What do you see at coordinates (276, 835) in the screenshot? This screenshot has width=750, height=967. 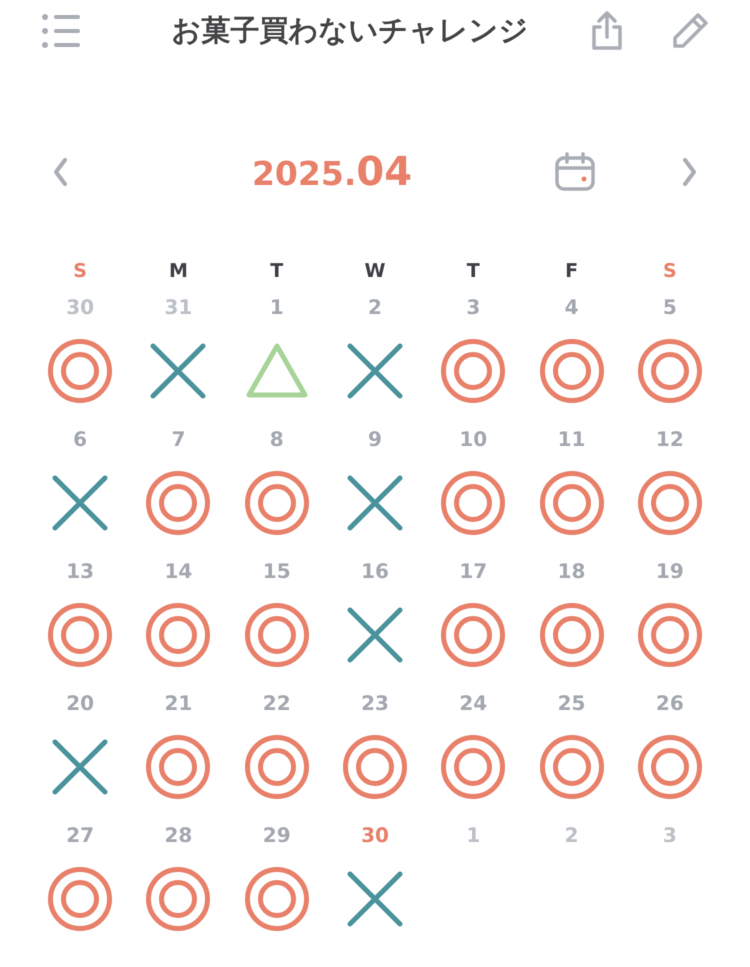 I see `day-number: 29` at bounding box center [276, 835].